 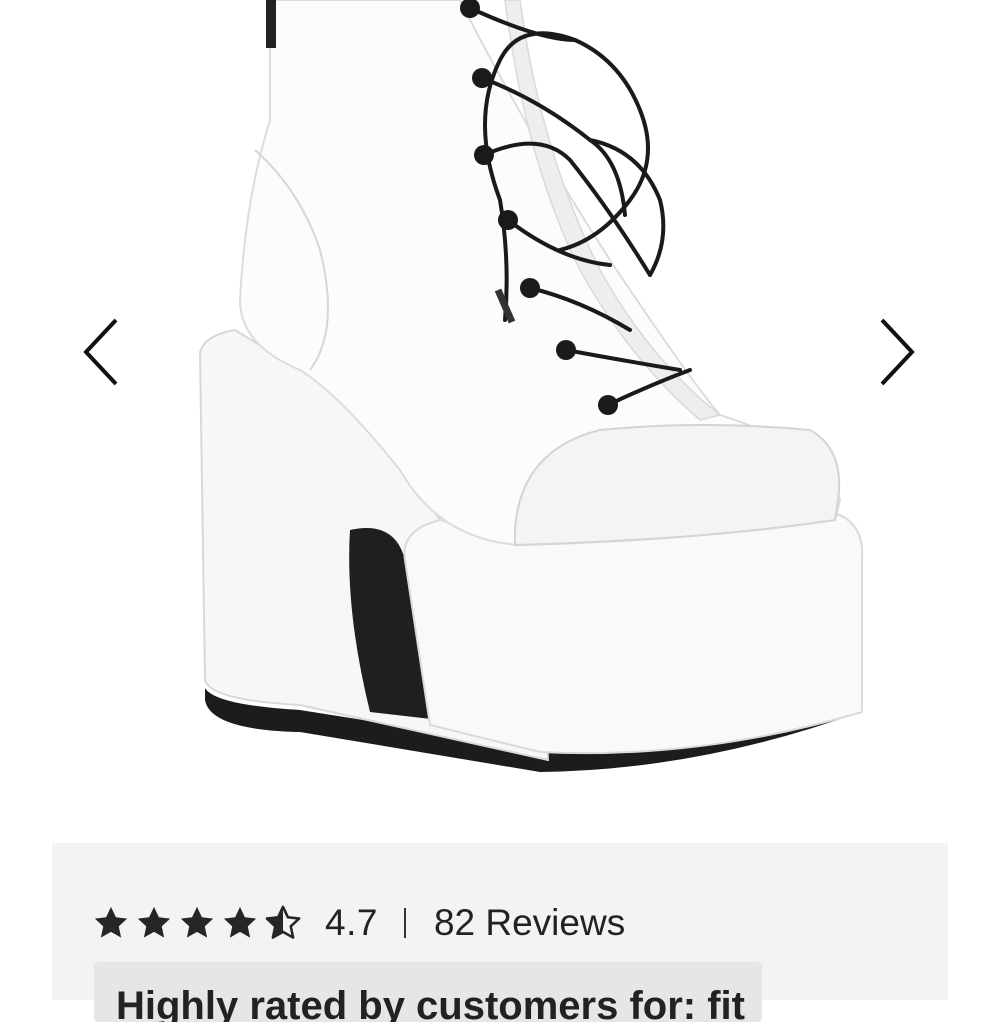 What do you see at coordinates (404, 923) in the screenshot?
I see `divider` at bounding box center [404, 923].